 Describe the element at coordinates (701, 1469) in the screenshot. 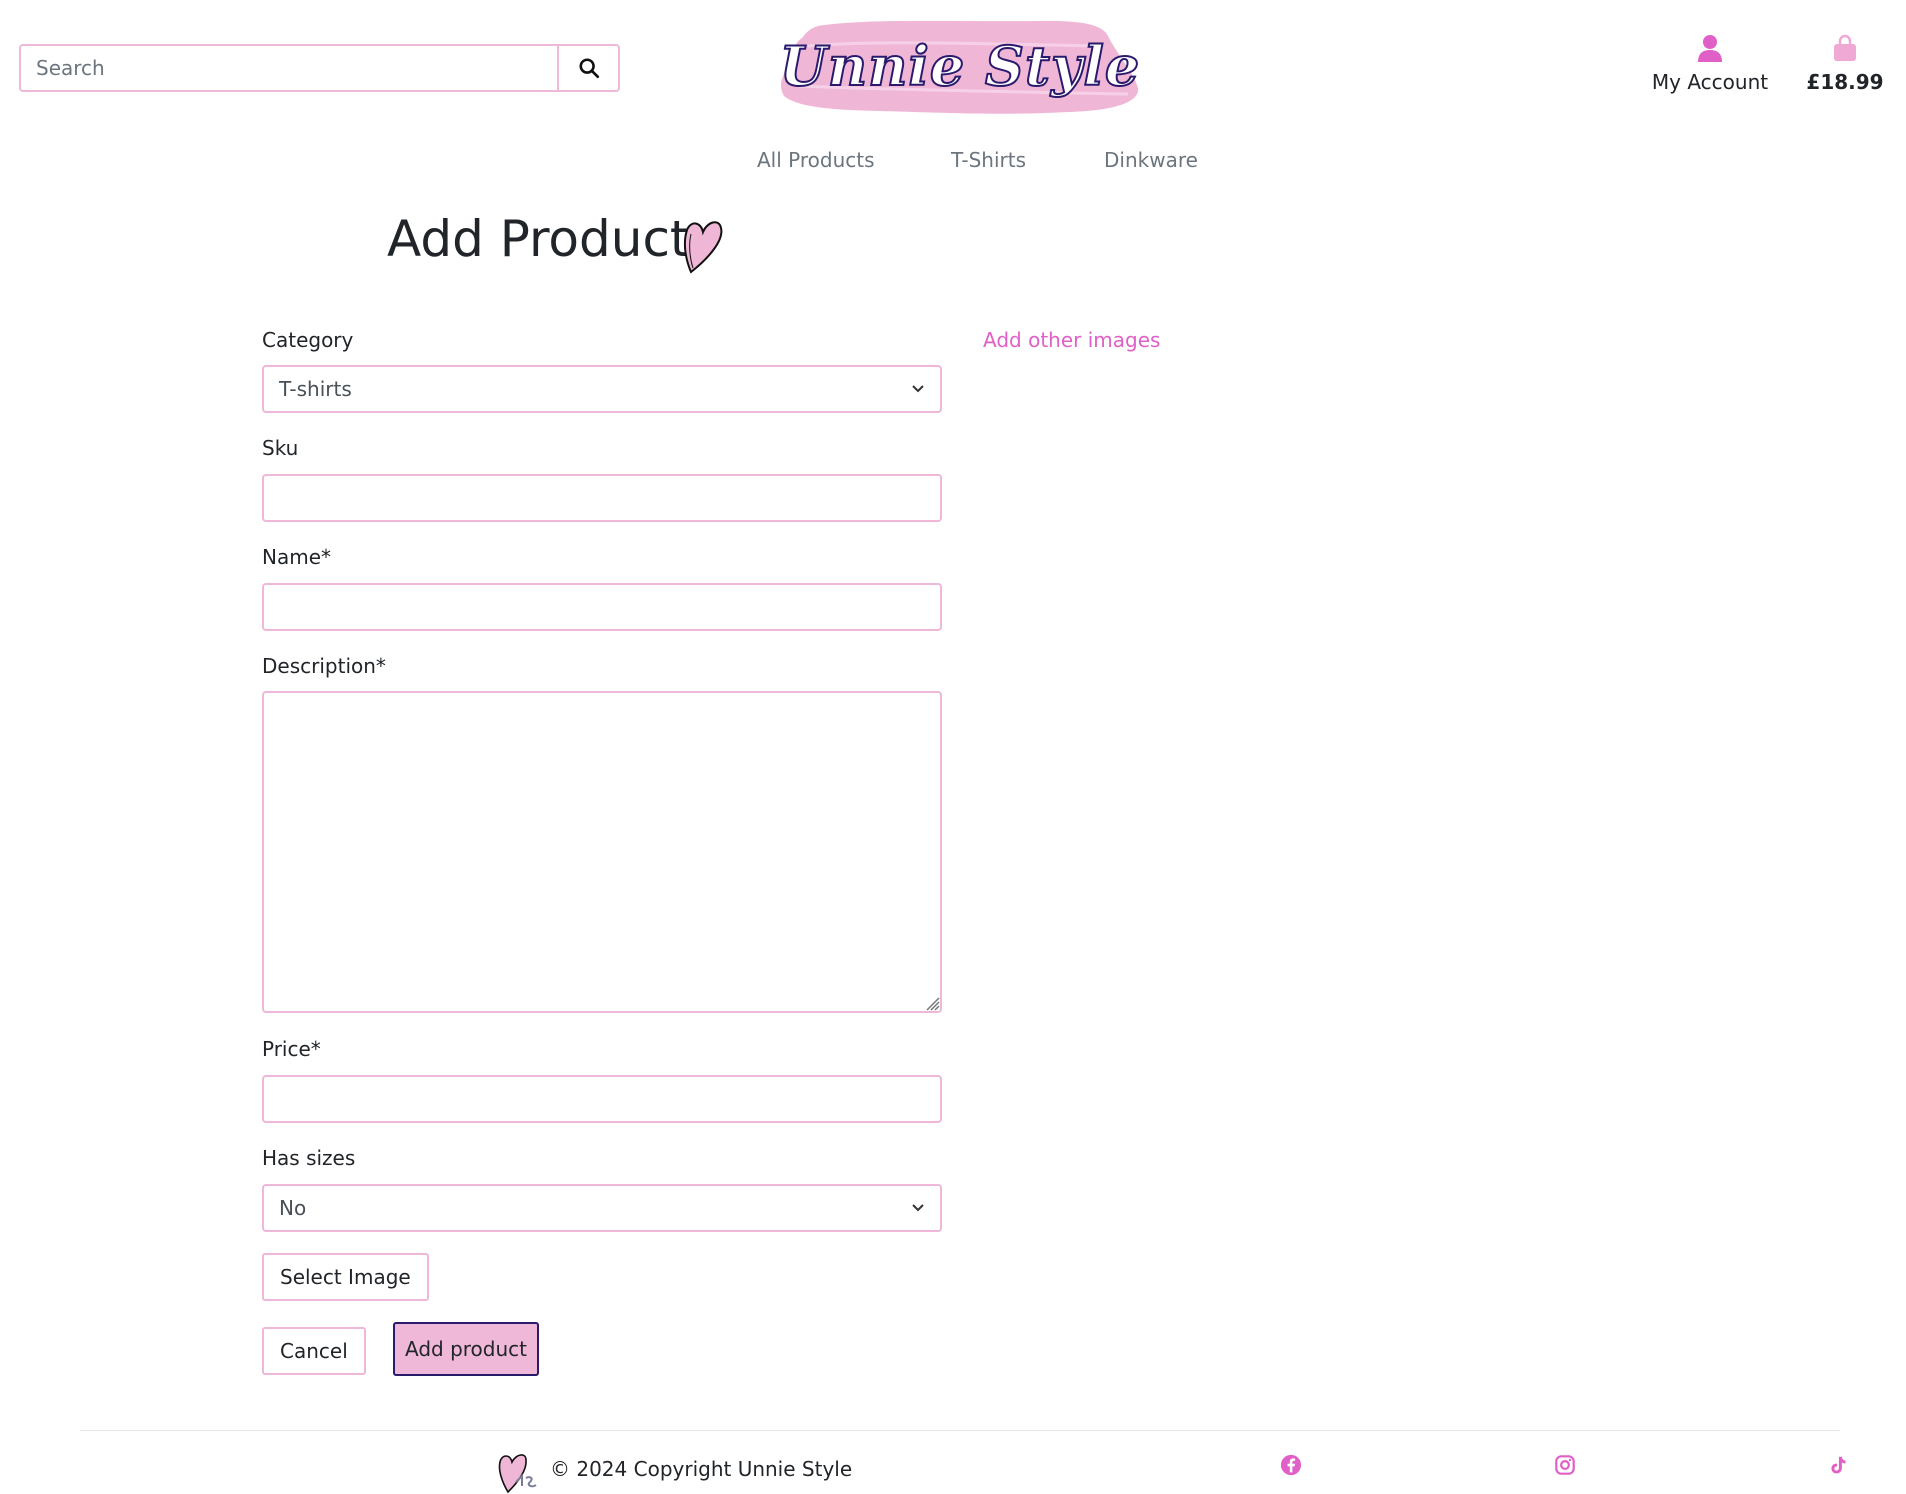

I see `copyright-text: © 2024 Copyright Unnie Style` at that location.